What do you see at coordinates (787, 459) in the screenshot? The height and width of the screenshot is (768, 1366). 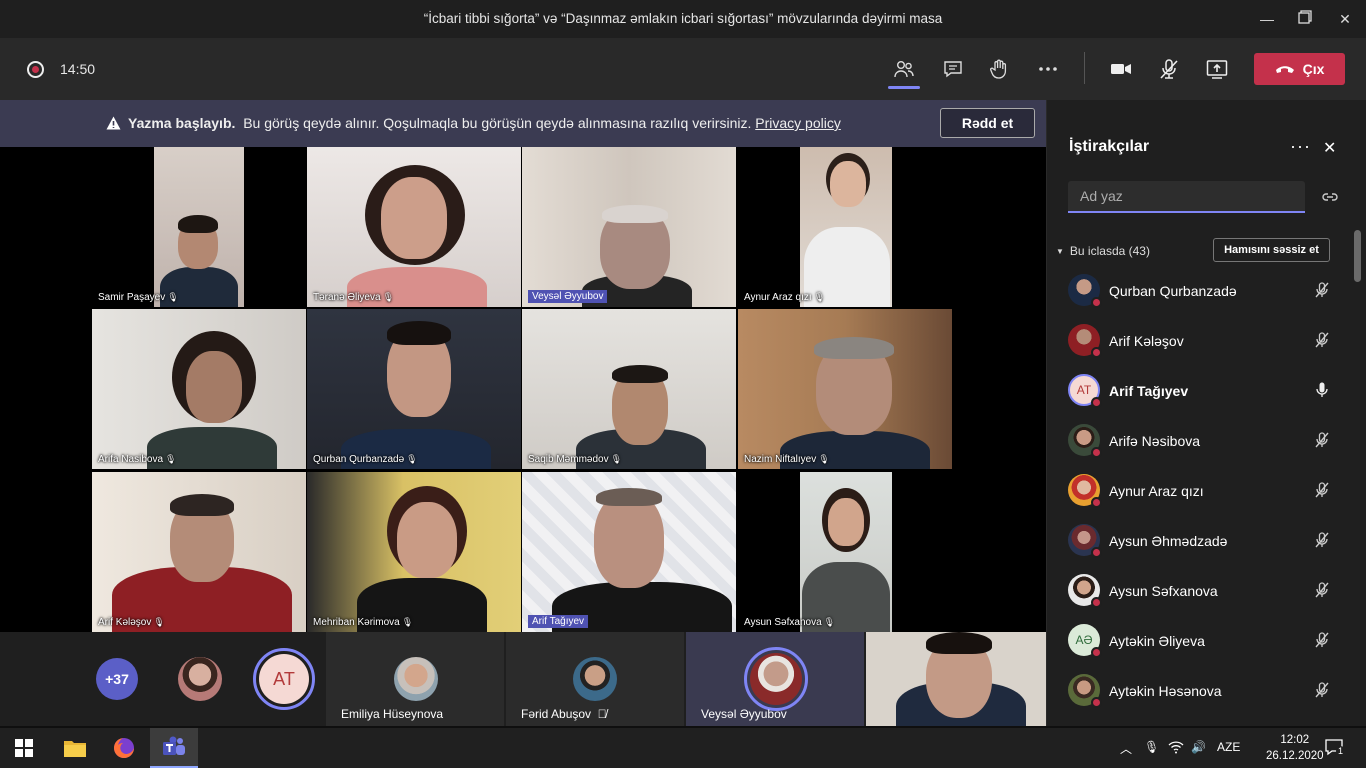 I see `tile-name: Nazim Niftalıyev 🎙` at bounding box center [787, 459].